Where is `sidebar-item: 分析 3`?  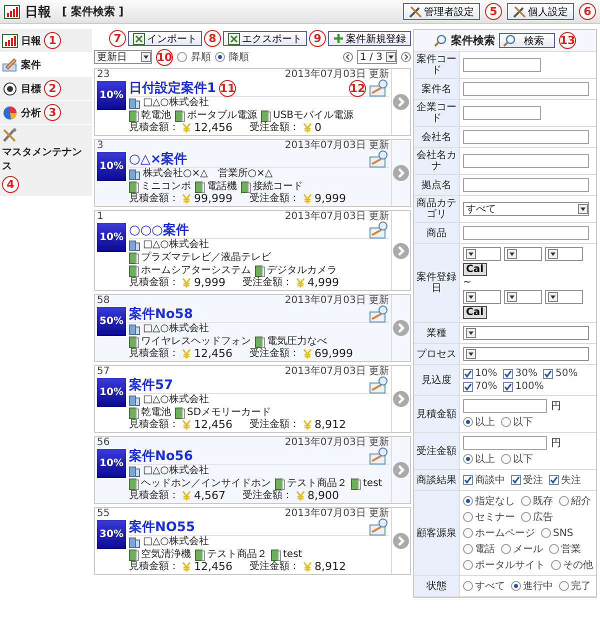
sidebar-item: 分析 3 is located at coordinates (46, 113).